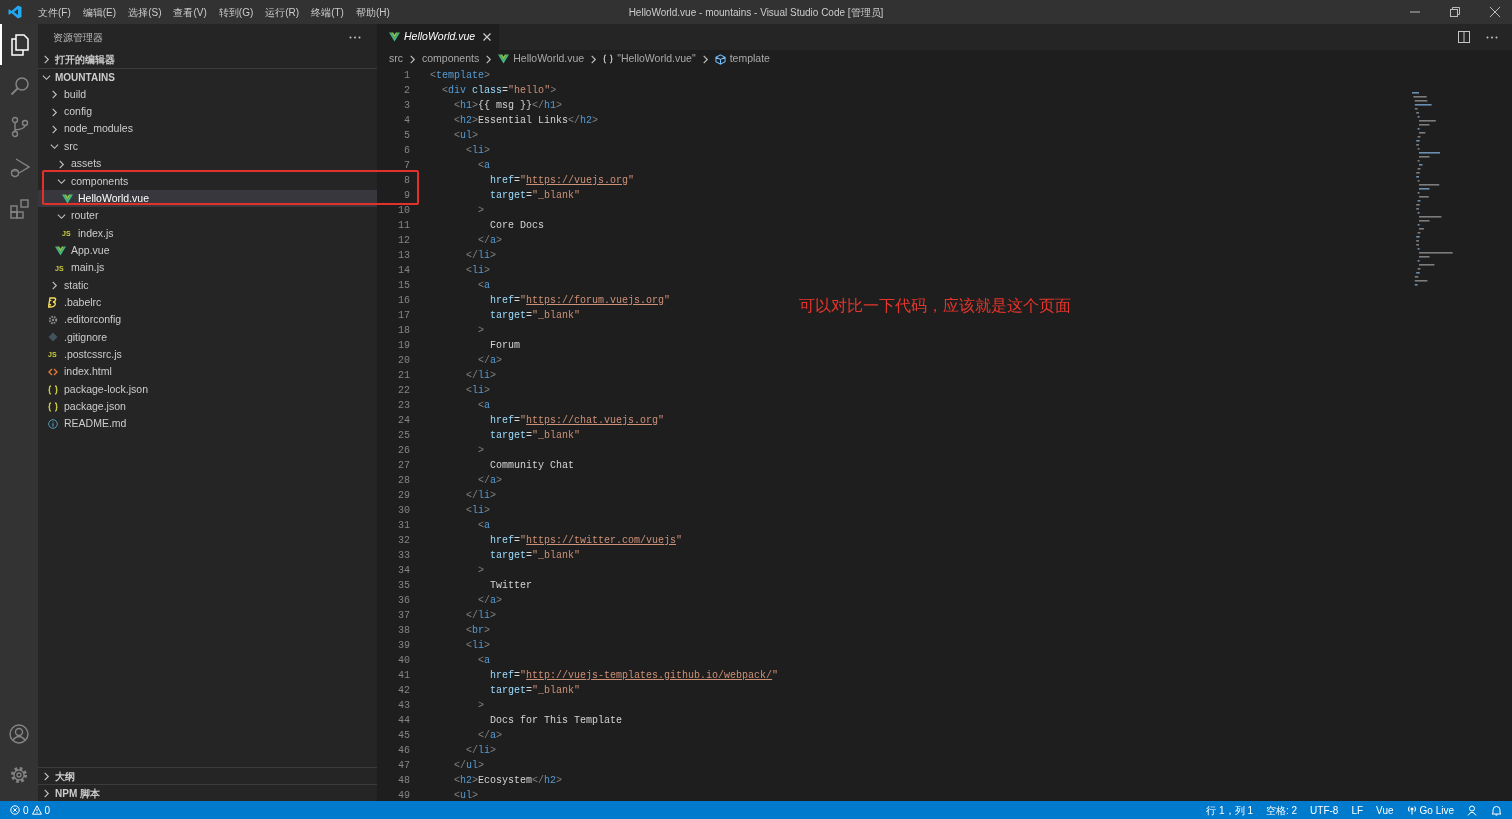  What do you see at coordinates (403, 721) in the screenshot?
I see `line-number: 44` at bounding box center [403, 721].